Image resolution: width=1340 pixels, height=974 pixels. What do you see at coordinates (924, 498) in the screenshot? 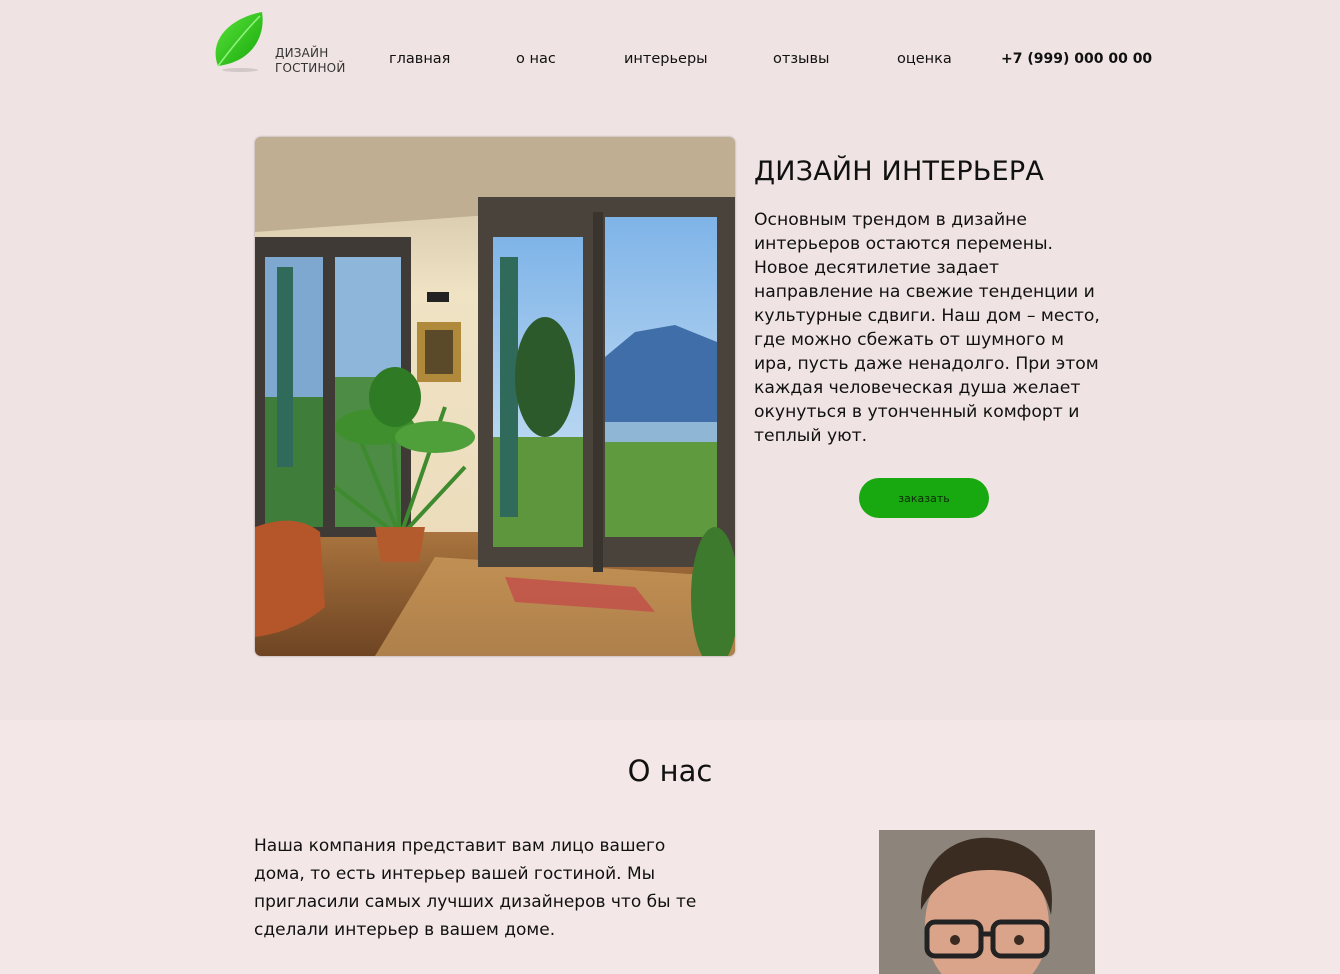
I see `order-button: заказать` at bounding box center [924, 498].